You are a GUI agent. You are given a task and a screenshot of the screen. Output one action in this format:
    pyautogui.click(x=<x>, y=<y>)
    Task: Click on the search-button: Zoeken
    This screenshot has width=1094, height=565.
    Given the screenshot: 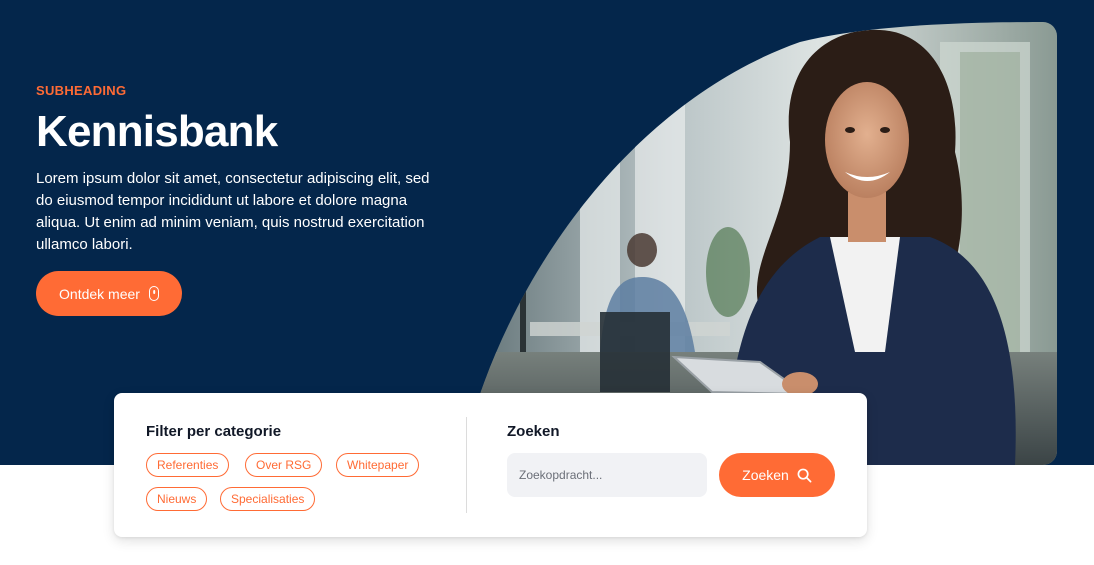 What is the action you would take?
    pyautogui.click(x=777, y=475)
    